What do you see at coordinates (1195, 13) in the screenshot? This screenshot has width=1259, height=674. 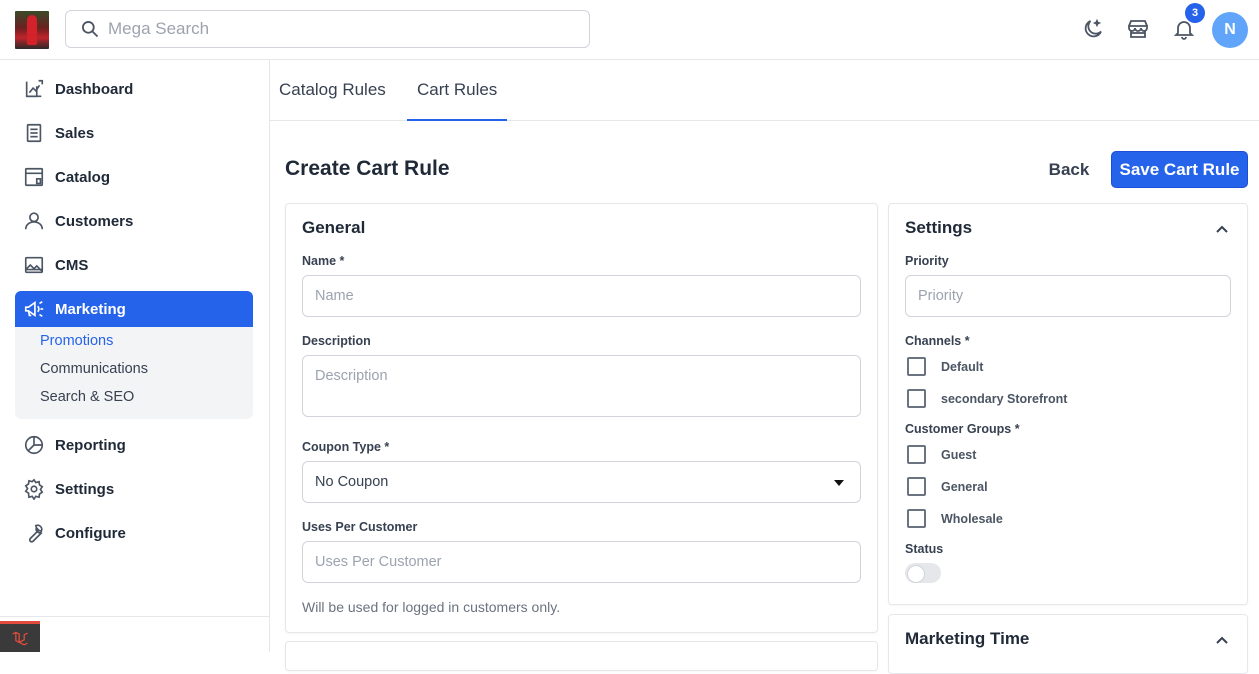 I see `notification-count-badge: 3` at bounding box center [1195, 13].